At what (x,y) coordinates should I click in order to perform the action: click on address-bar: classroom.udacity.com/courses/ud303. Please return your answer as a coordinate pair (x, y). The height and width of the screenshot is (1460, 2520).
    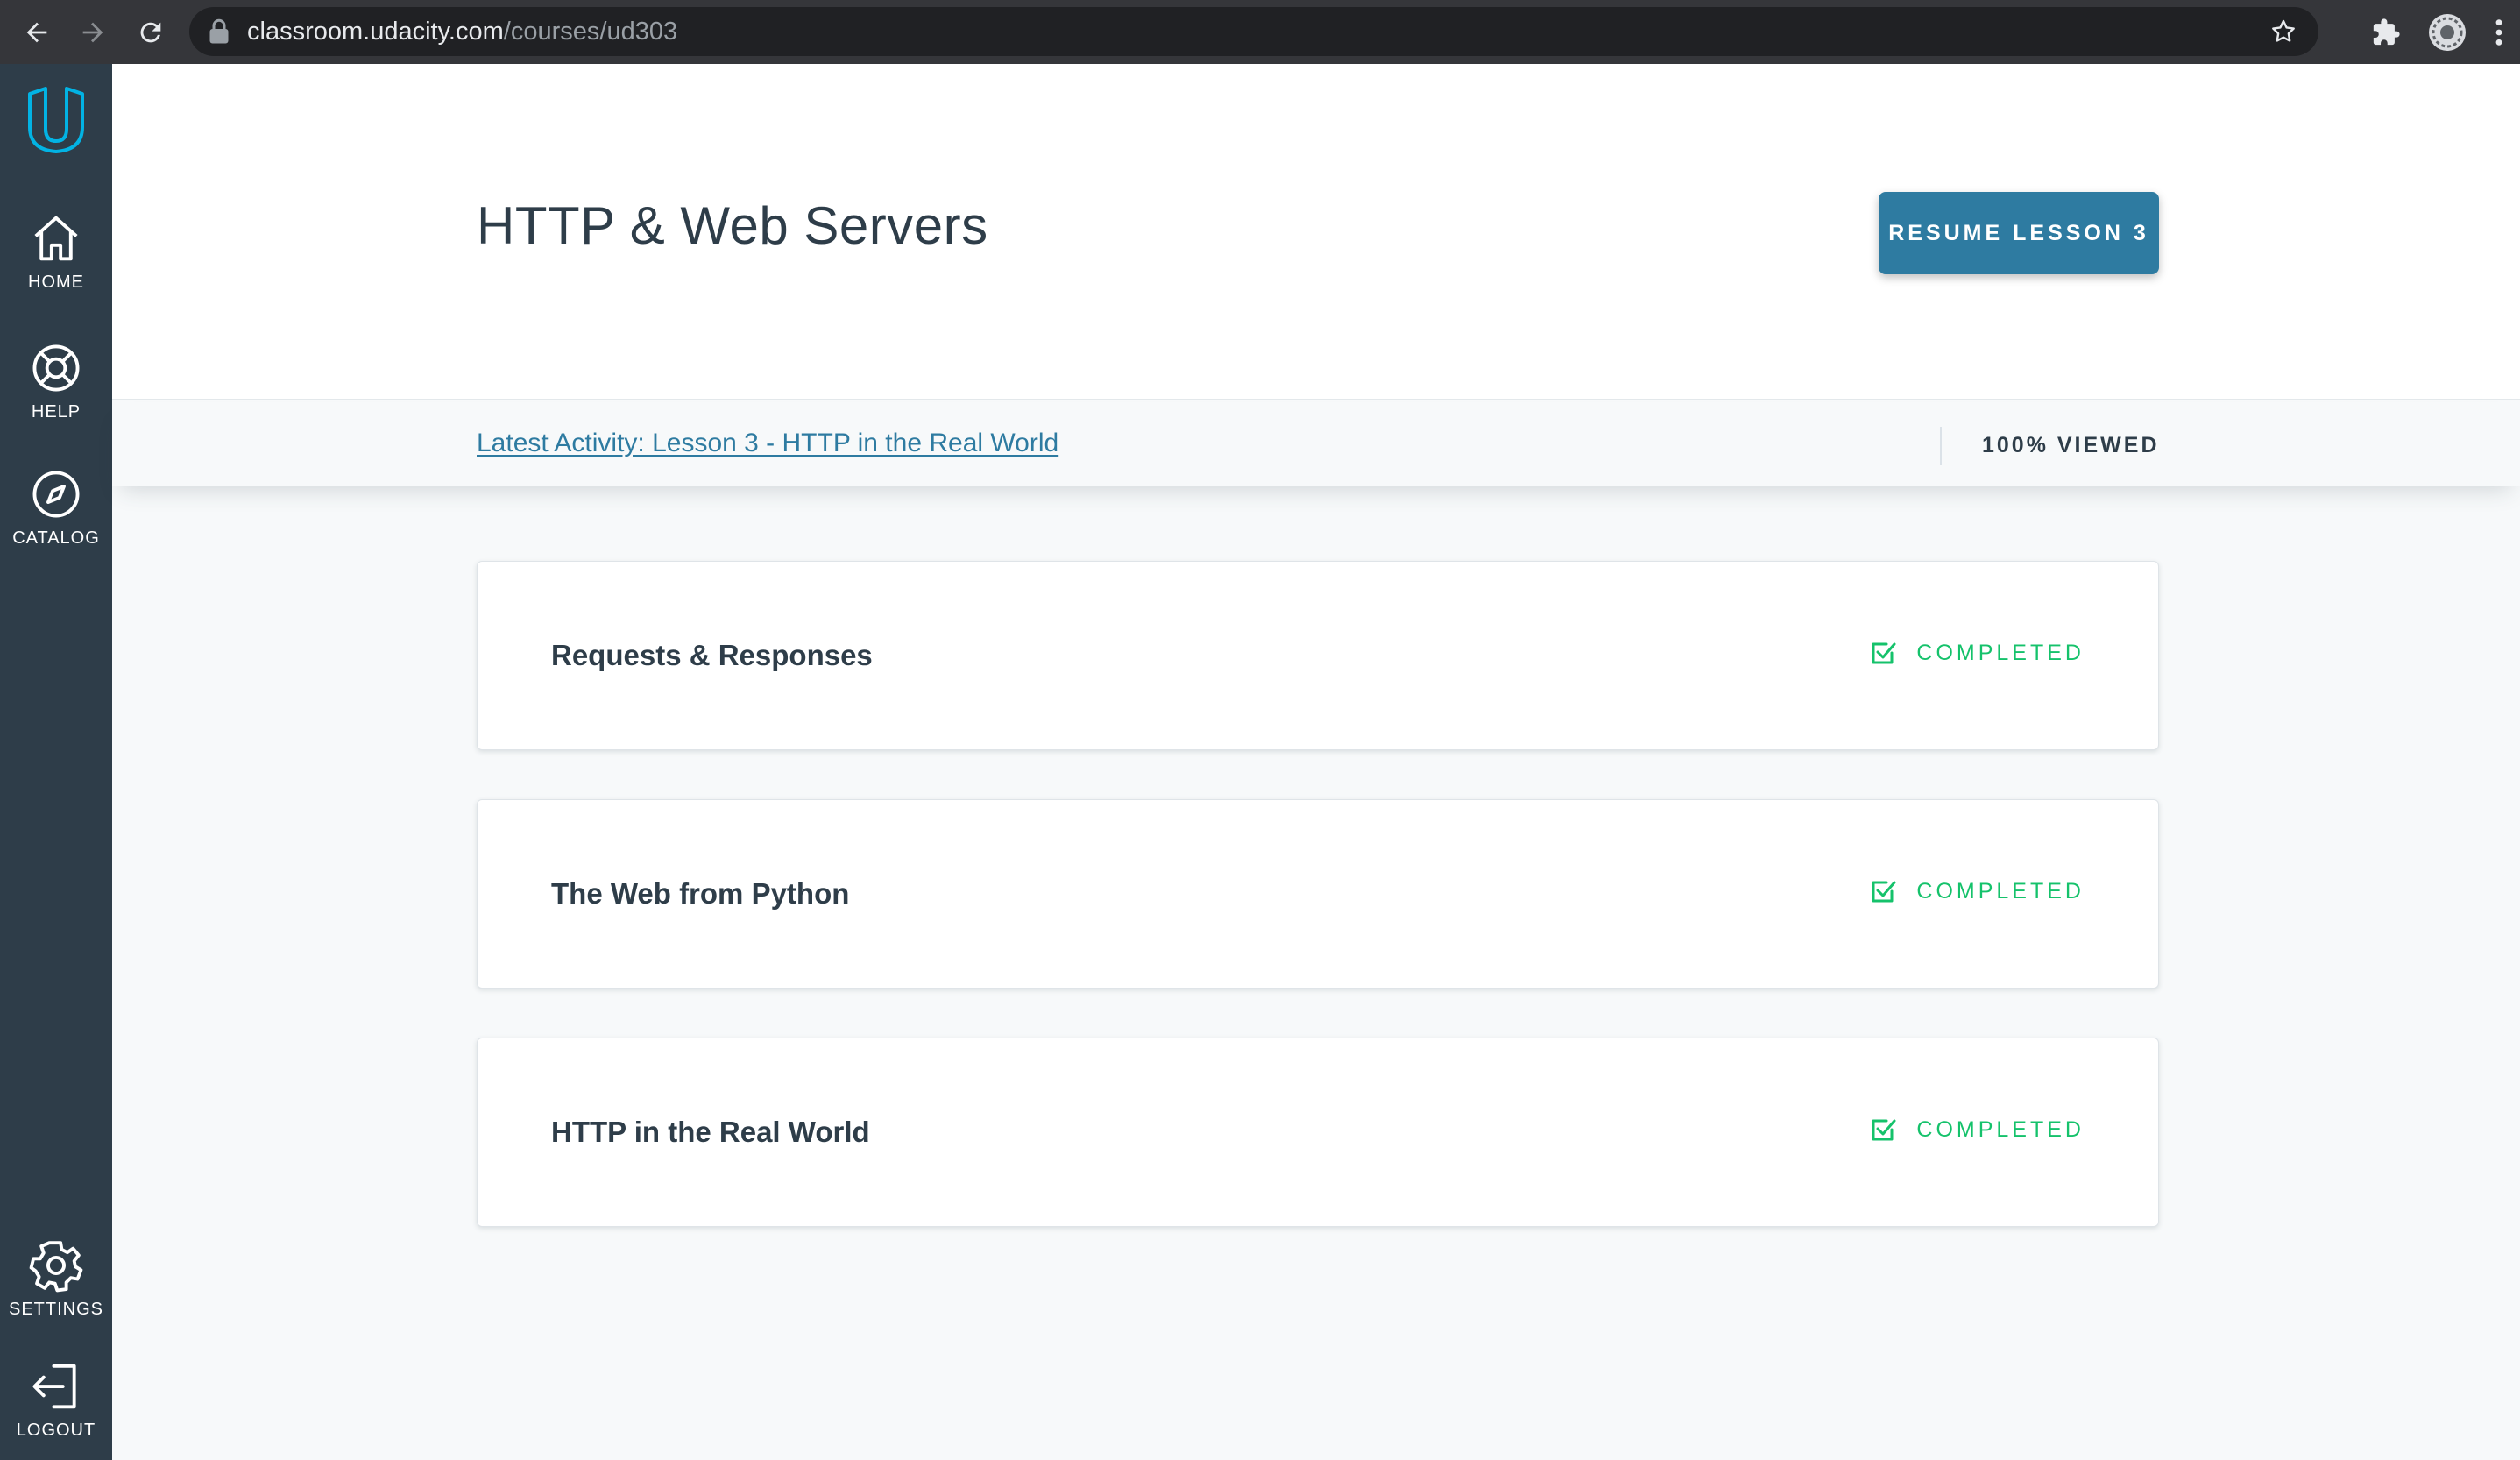
    Looking at the image, I should click on (1253, 32).